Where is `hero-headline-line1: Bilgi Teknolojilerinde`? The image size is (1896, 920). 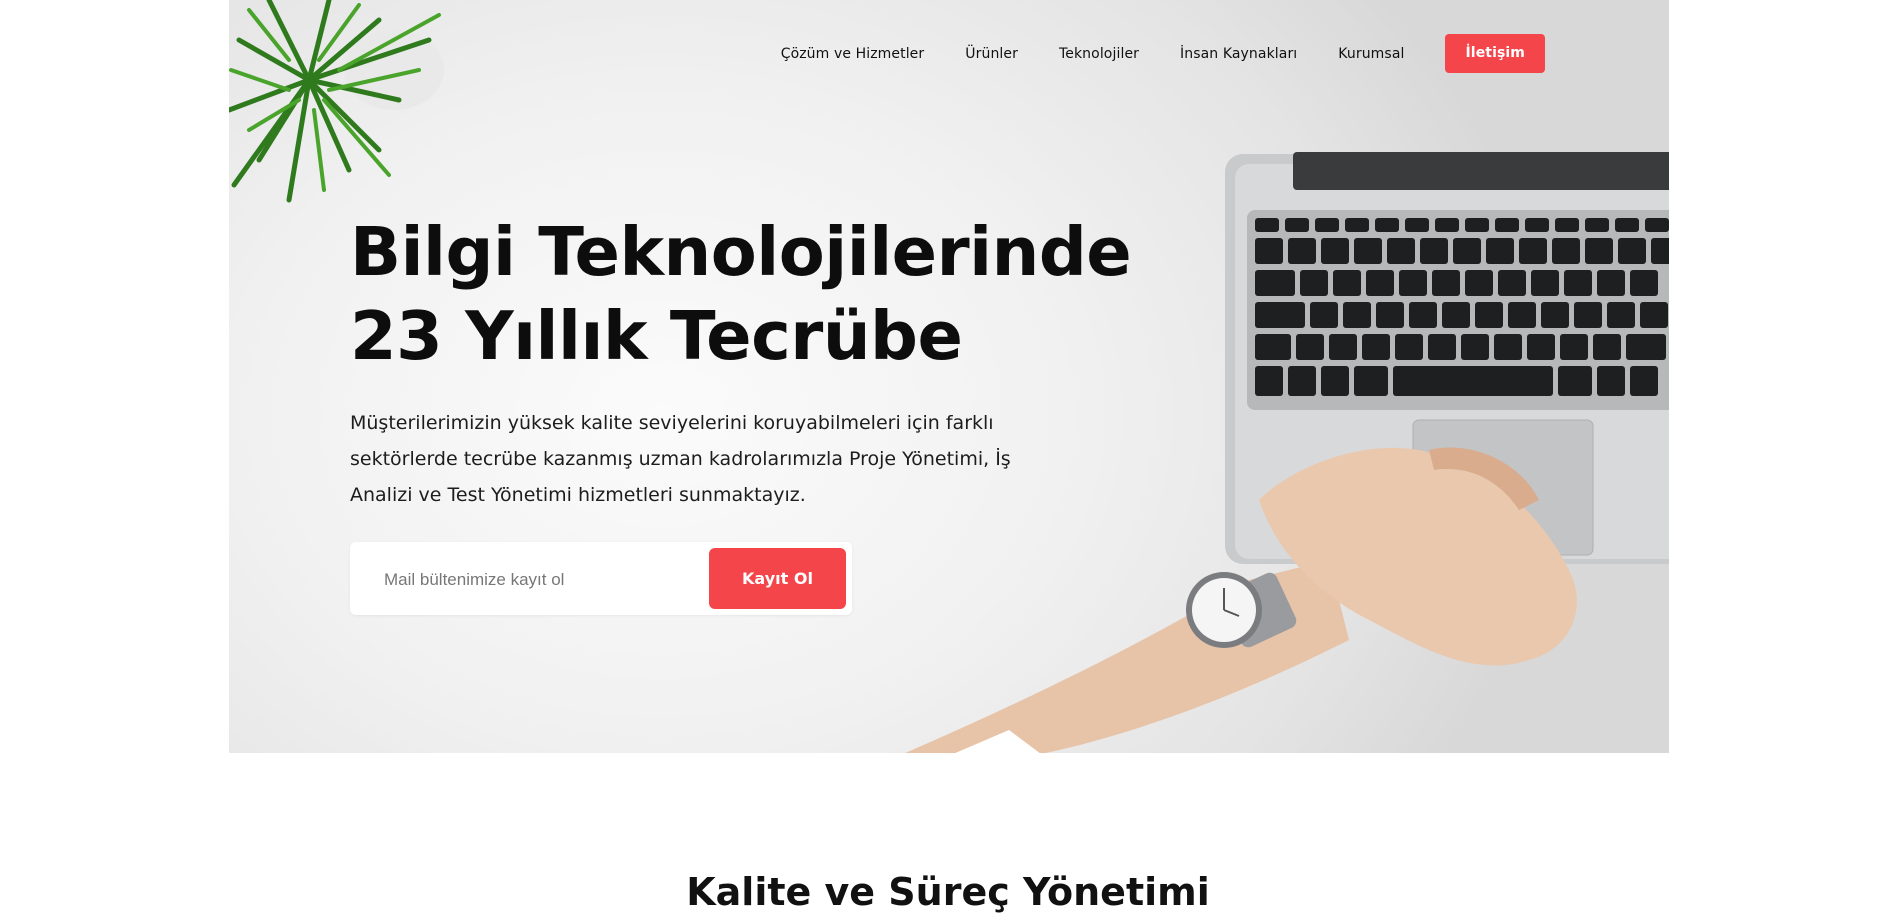 hero-headline-line1: Bilgi Teknolojilerinde is located at coordinates (741, 252).